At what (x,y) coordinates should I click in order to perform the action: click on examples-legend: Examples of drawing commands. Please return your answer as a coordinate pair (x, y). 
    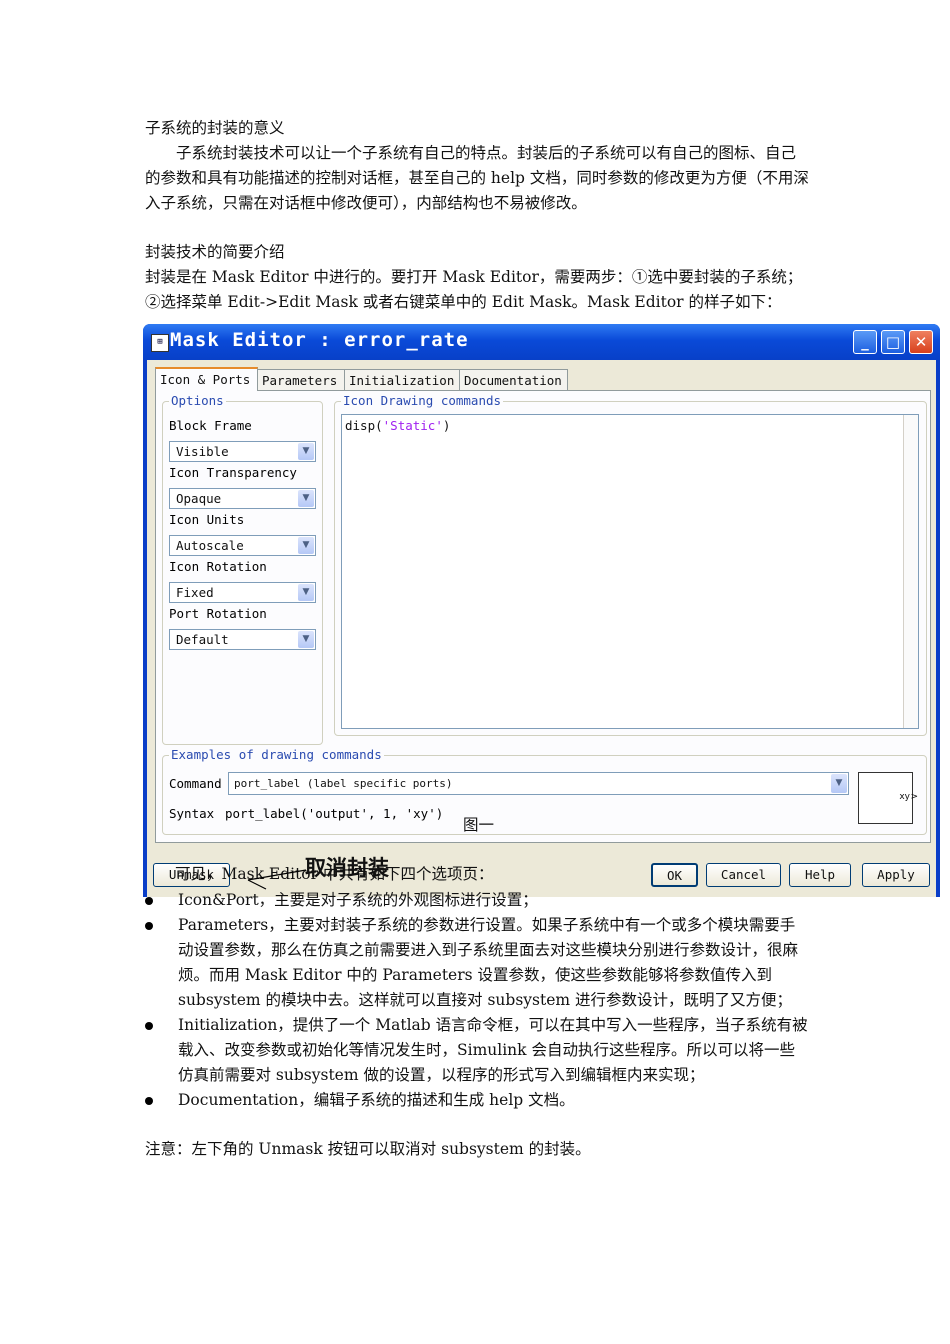
    Looking at the image, I should click on (276, 754).